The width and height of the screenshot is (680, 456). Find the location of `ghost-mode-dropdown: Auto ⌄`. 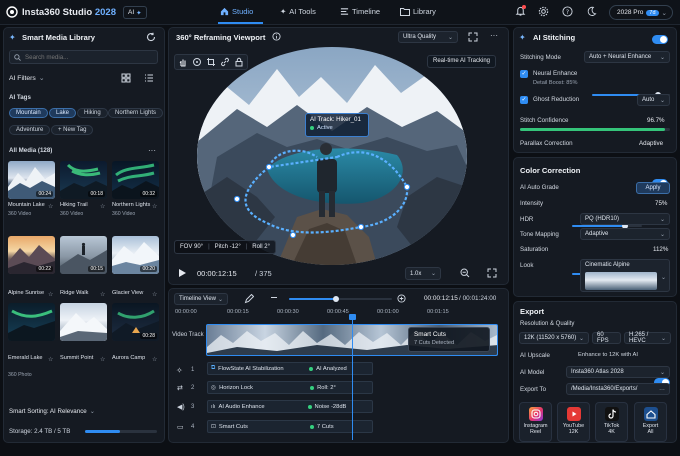

ghost-mode-dropdown: Auto ⌄ is located at coordinates (653, 100).